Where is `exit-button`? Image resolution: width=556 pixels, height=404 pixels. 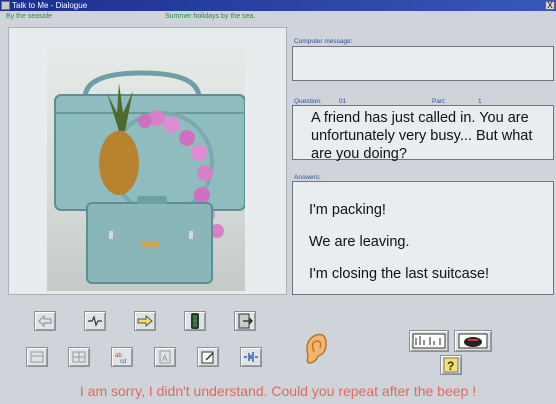 exit-button is located at coordinates (245, 321).